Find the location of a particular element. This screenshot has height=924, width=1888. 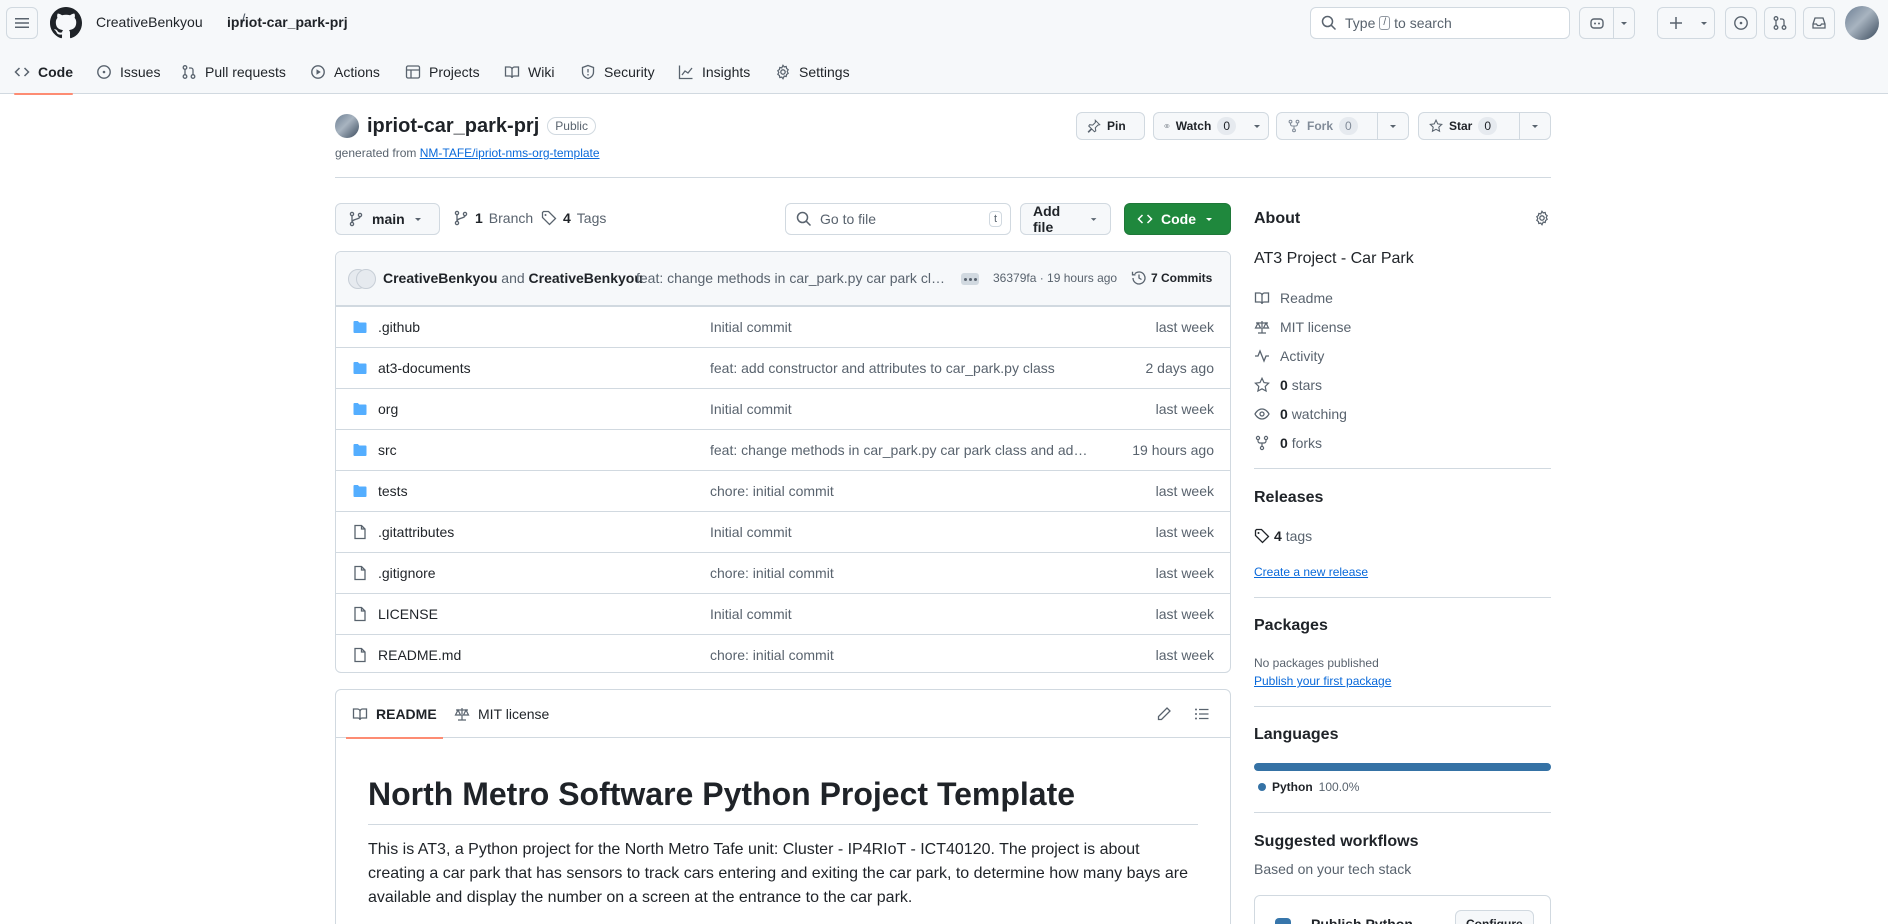

tab-settings: Settings is located at coordinates (812, 72).